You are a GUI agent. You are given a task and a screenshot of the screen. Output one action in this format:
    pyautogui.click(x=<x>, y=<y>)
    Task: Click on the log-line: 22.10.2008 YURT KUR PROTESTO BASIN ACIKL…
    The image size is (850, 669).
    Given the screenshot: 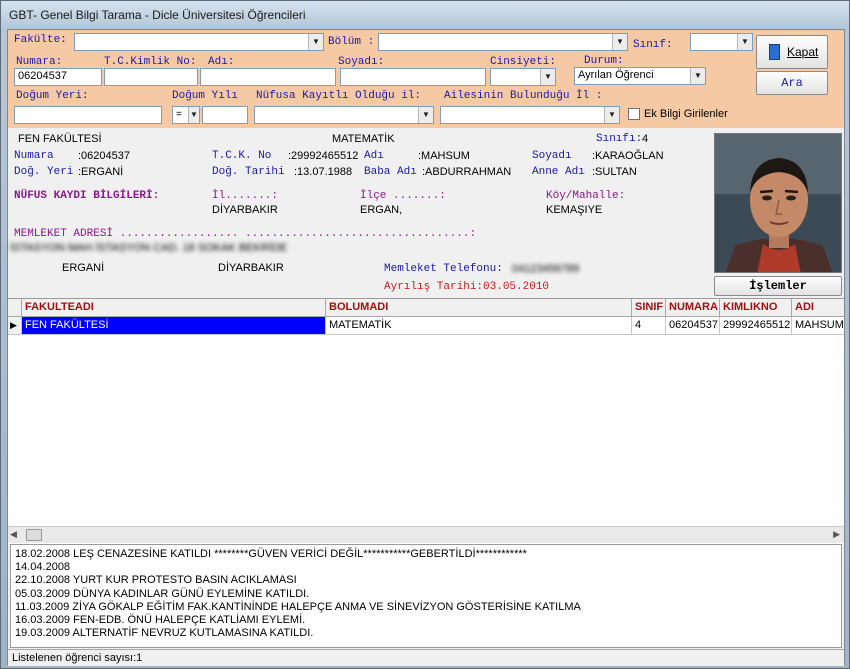 What is the action you would take?
    pyautogui.click(x=156, y=580)
    